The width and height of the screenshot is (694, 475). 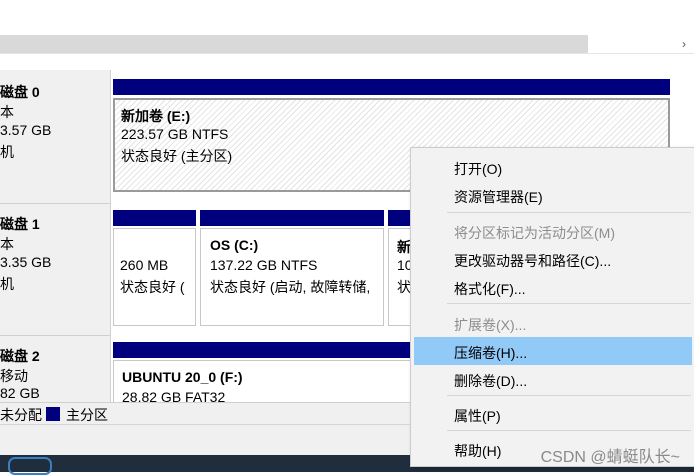 What do you see at coordinates (20, 393) in the screenshot?
I see `disk-2-size: 82 GB` at bounding box center [20, 393].